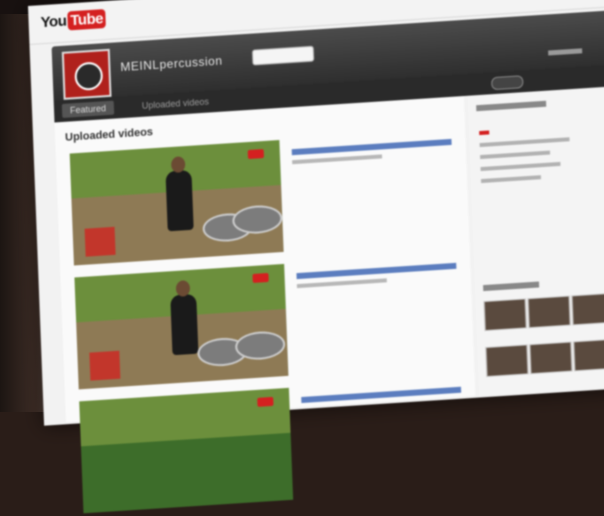 Image resolution: width=604 pixels, height=516 pixels. I want to click on sidebar-highlight, so click(484, 133).